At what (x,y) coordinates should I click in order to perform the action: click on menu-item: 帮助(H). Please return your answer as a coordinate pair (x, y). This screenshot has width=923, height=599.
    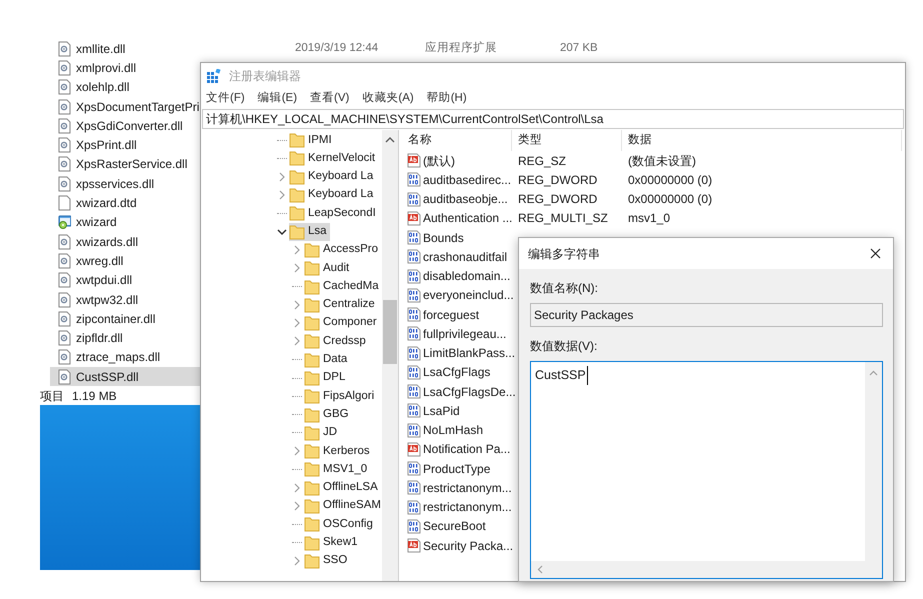
    Looking at the image, I should click on (446, 99).